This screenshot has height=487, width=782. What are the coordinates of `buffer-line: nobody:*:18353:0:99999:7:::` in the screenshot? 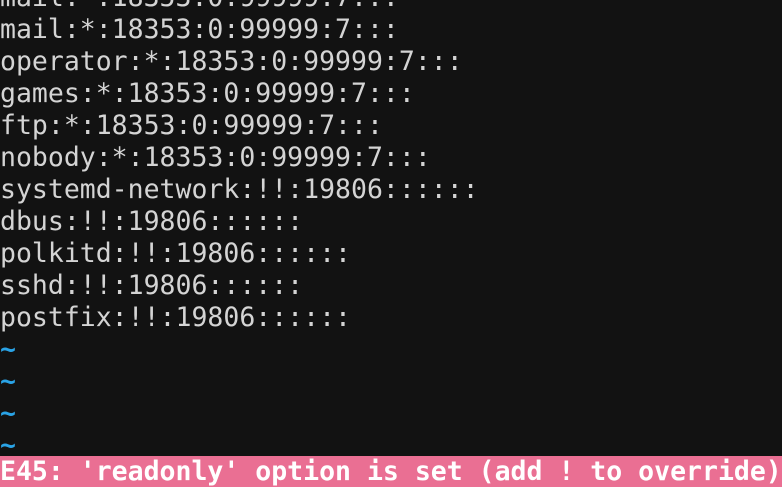 It's located at (215, 157).